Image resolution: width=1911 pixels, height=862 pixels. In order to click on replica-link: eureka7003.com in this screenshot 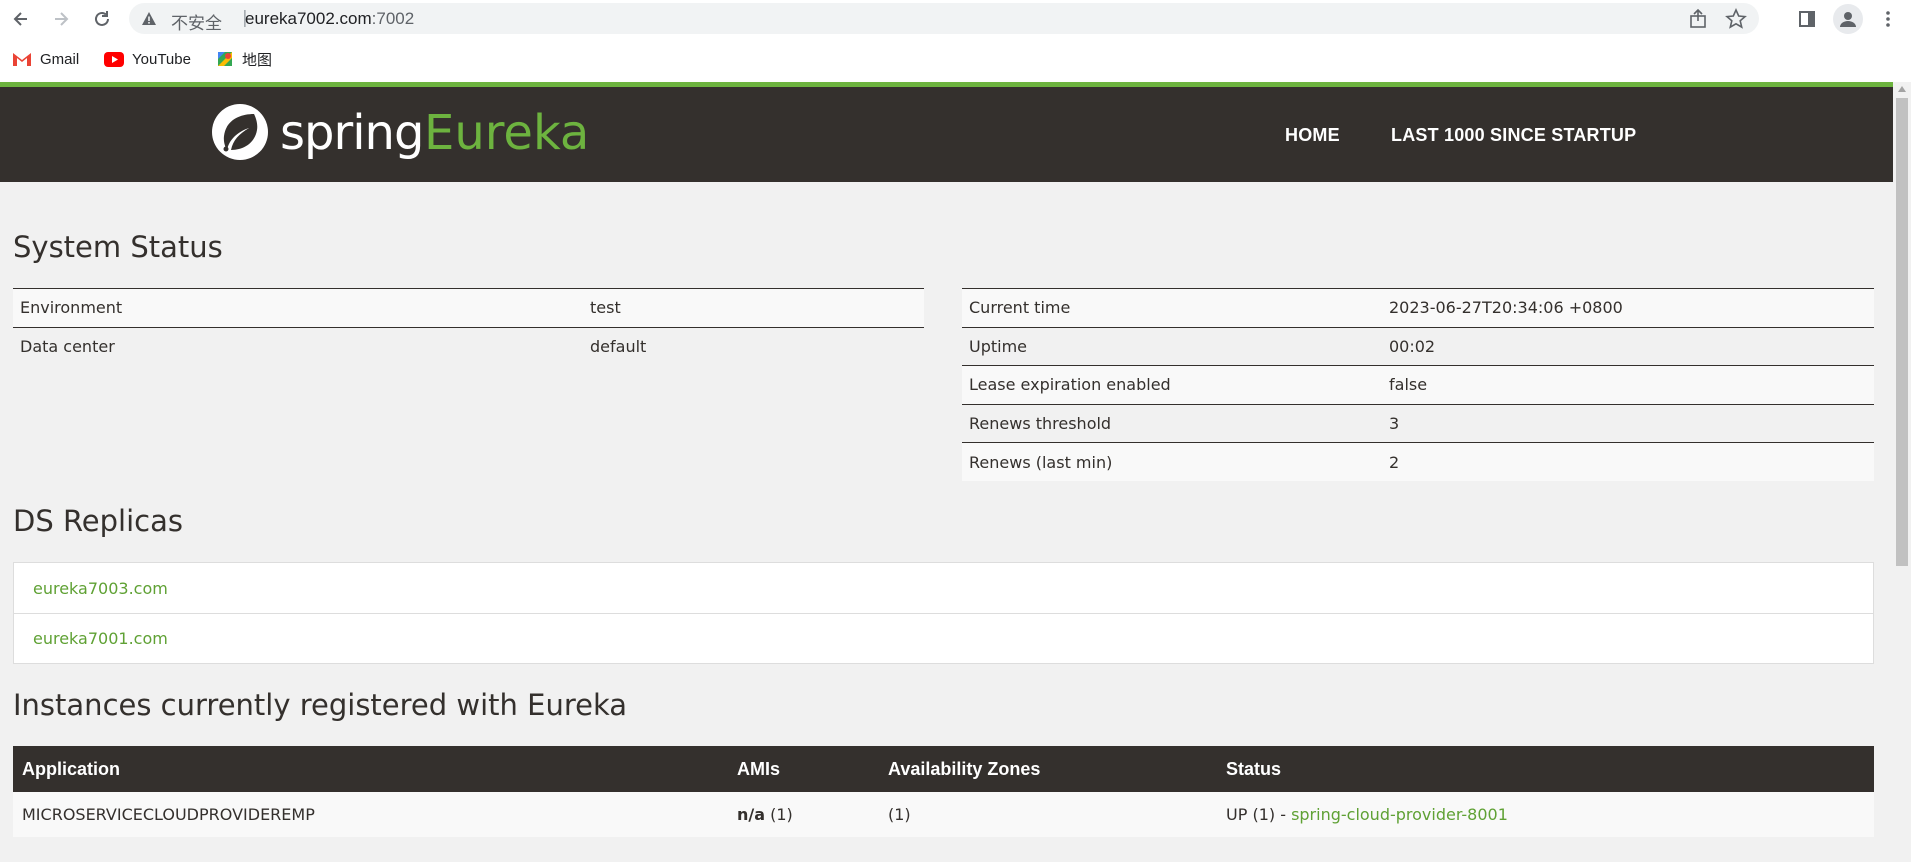, I will do `click(943, 588)`.